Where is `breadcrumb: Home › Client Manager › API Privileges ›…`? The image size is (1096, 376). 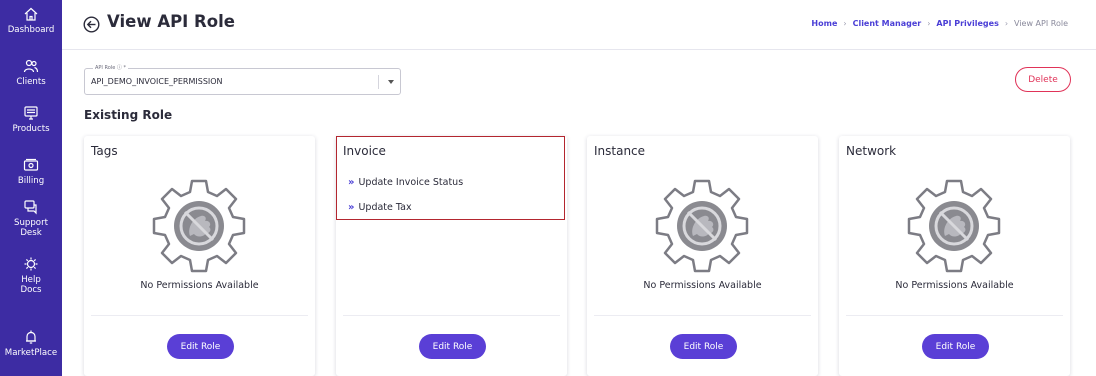
breadcrumb: Home › Client Manager › API Privileges ›… is located at coordinates (939, 23).